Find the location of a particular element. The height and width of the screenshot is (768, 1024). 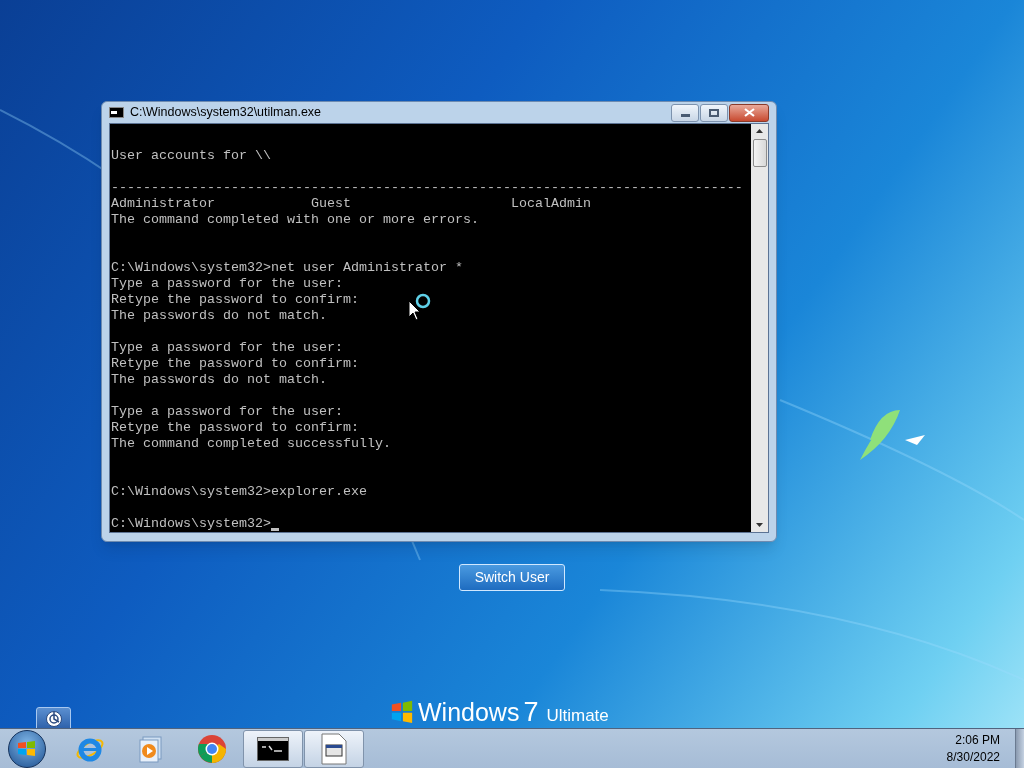

close-icon is located at coordinates (749, 112).